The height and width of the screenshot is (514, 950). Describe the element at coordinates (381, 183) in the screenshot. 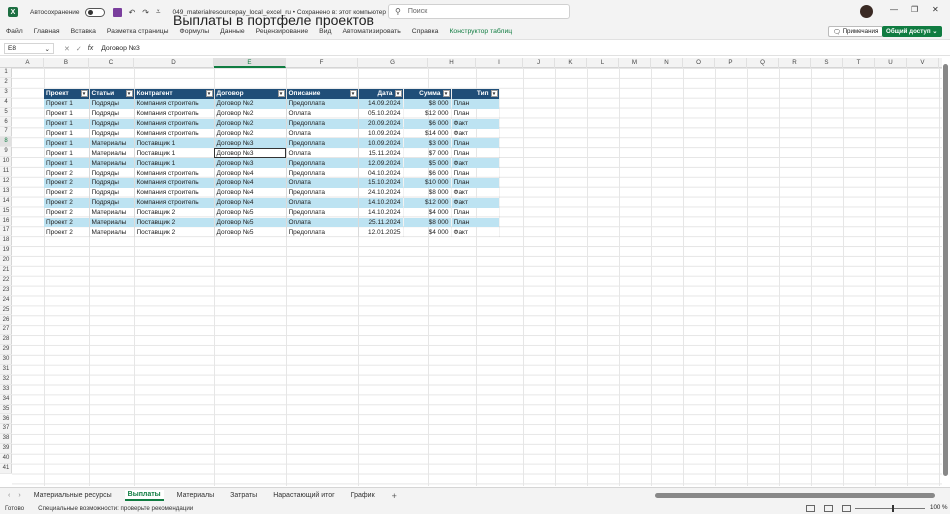

I see `table-cell: 15.10.2024` at that location.